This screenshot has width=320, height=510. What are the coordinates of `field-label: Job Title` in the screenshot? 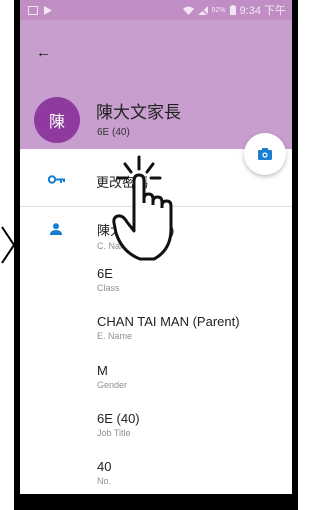 It's located at (114, 433).